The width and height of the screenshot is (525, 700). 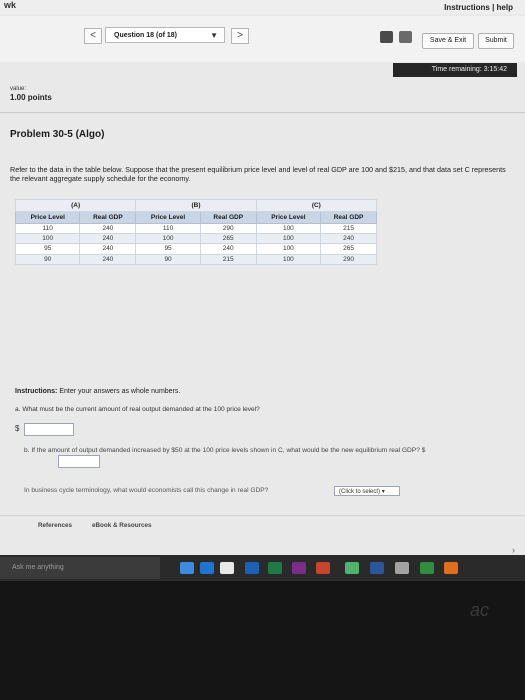 I want to click on edge-icon, so click(x=187, y=568).